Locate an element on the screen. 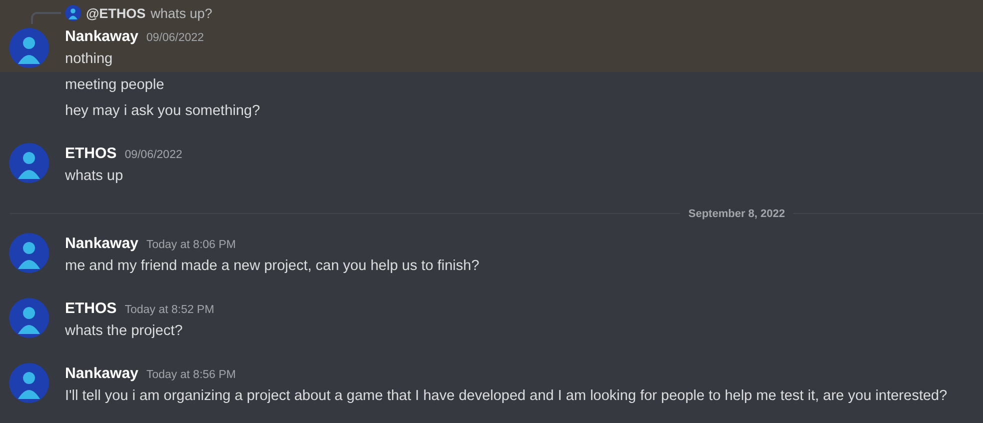 Image resolution: width=983 pixels, height=423 pixels. reply-author: @ETHOS is located at coordinates (116, 13).